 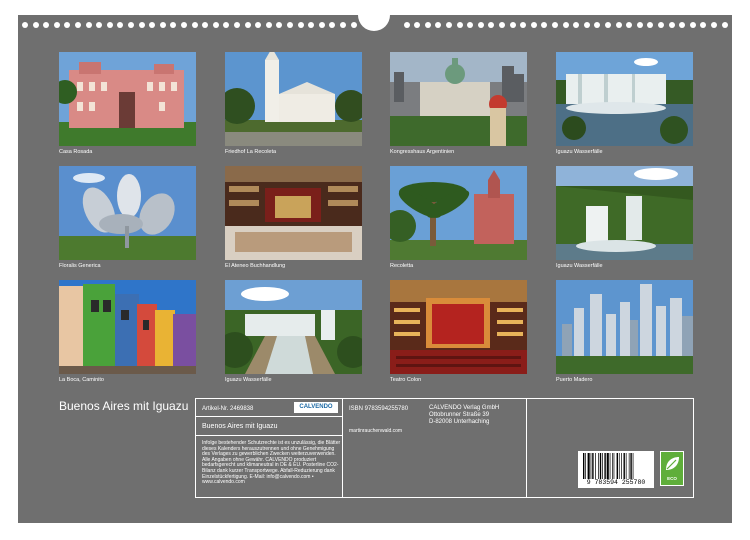 I want to click on photo-caption: Floralis Generica, so click(x=80, y=266).